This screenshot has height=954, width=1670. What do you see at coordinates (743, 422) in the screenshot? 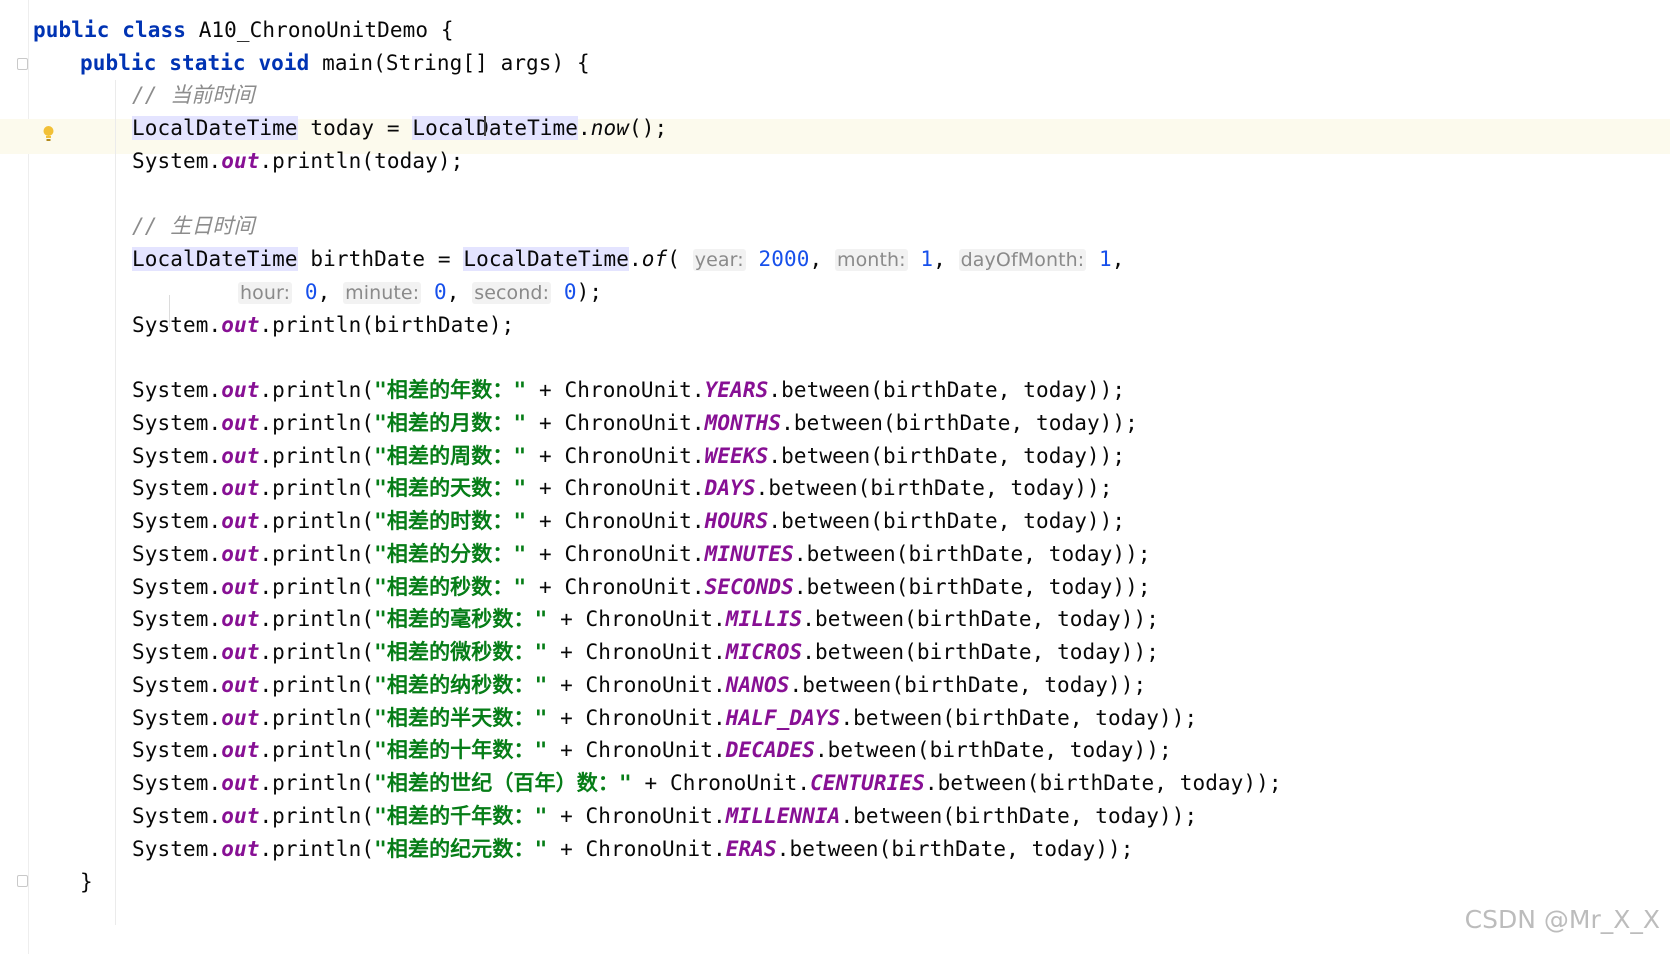
I see `chrono-unit-constant: MONTHS` at bounding box center [743, 422].